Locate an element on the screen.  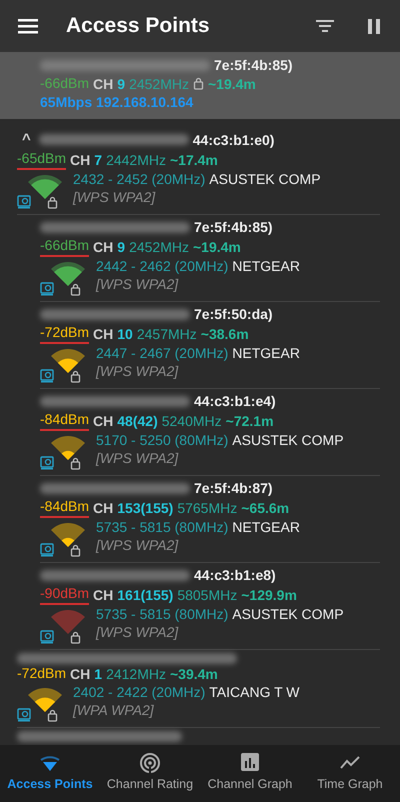
frequency: 5240MHz is located at coordinates (192, 421).